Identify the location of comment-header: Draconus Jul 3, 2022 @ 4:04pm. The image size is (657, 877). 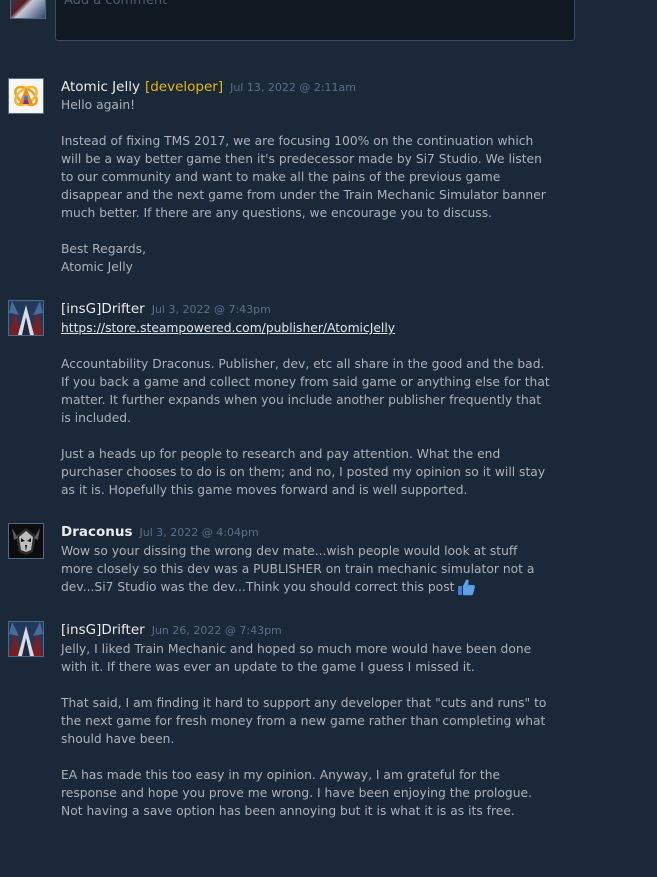
(160, 531).